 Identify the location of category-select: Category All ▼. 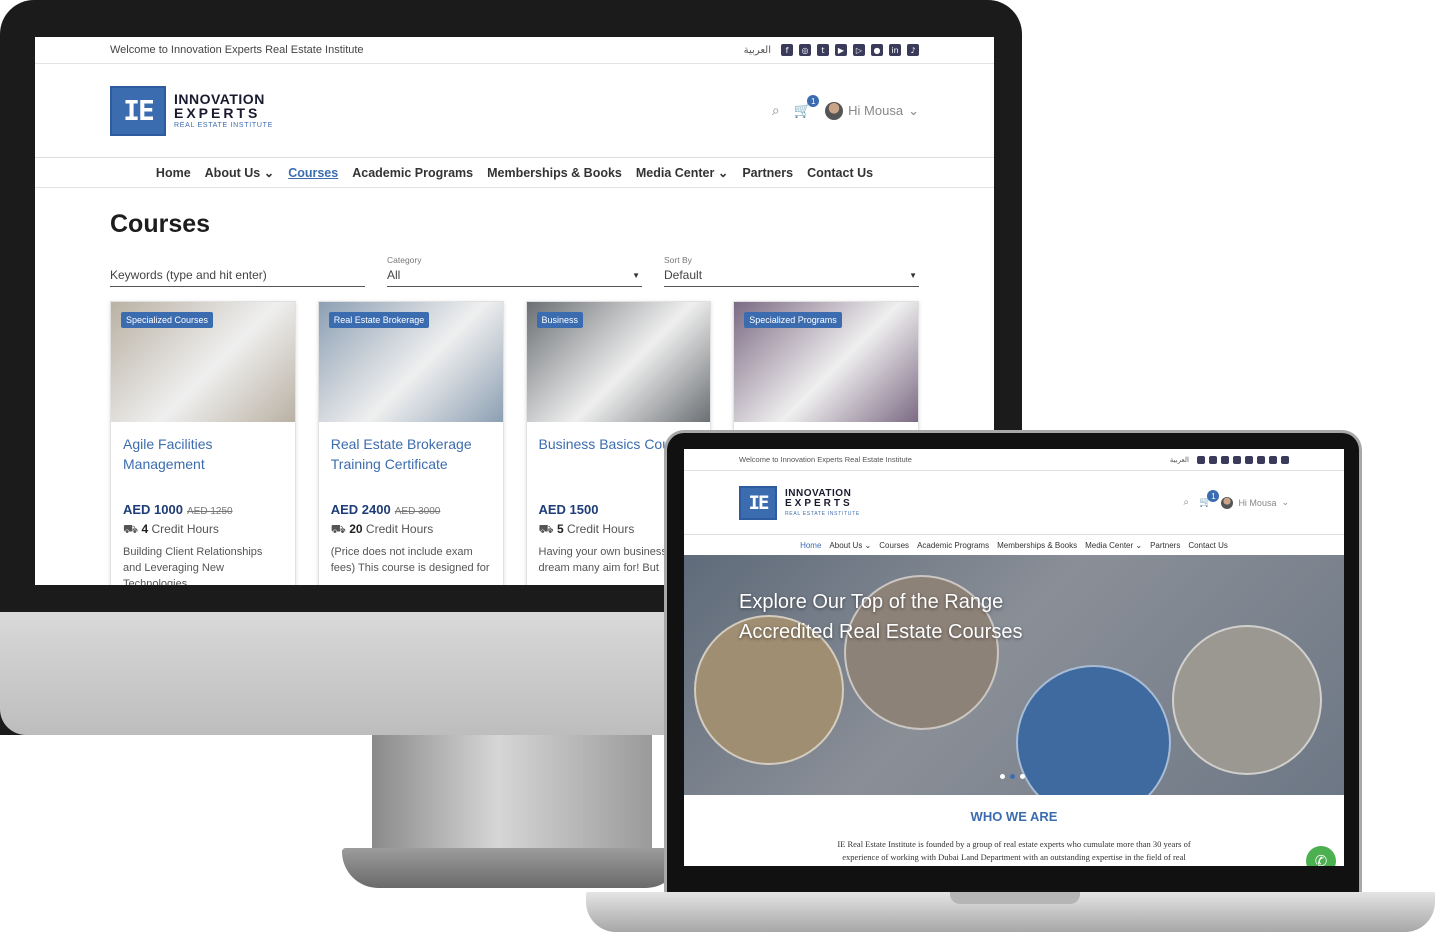
(514, 271).